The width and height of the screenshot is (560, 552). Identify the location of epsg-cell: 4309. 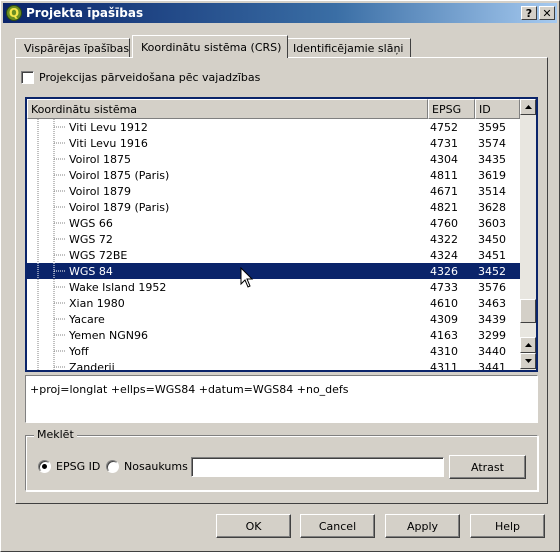
(444, 319).